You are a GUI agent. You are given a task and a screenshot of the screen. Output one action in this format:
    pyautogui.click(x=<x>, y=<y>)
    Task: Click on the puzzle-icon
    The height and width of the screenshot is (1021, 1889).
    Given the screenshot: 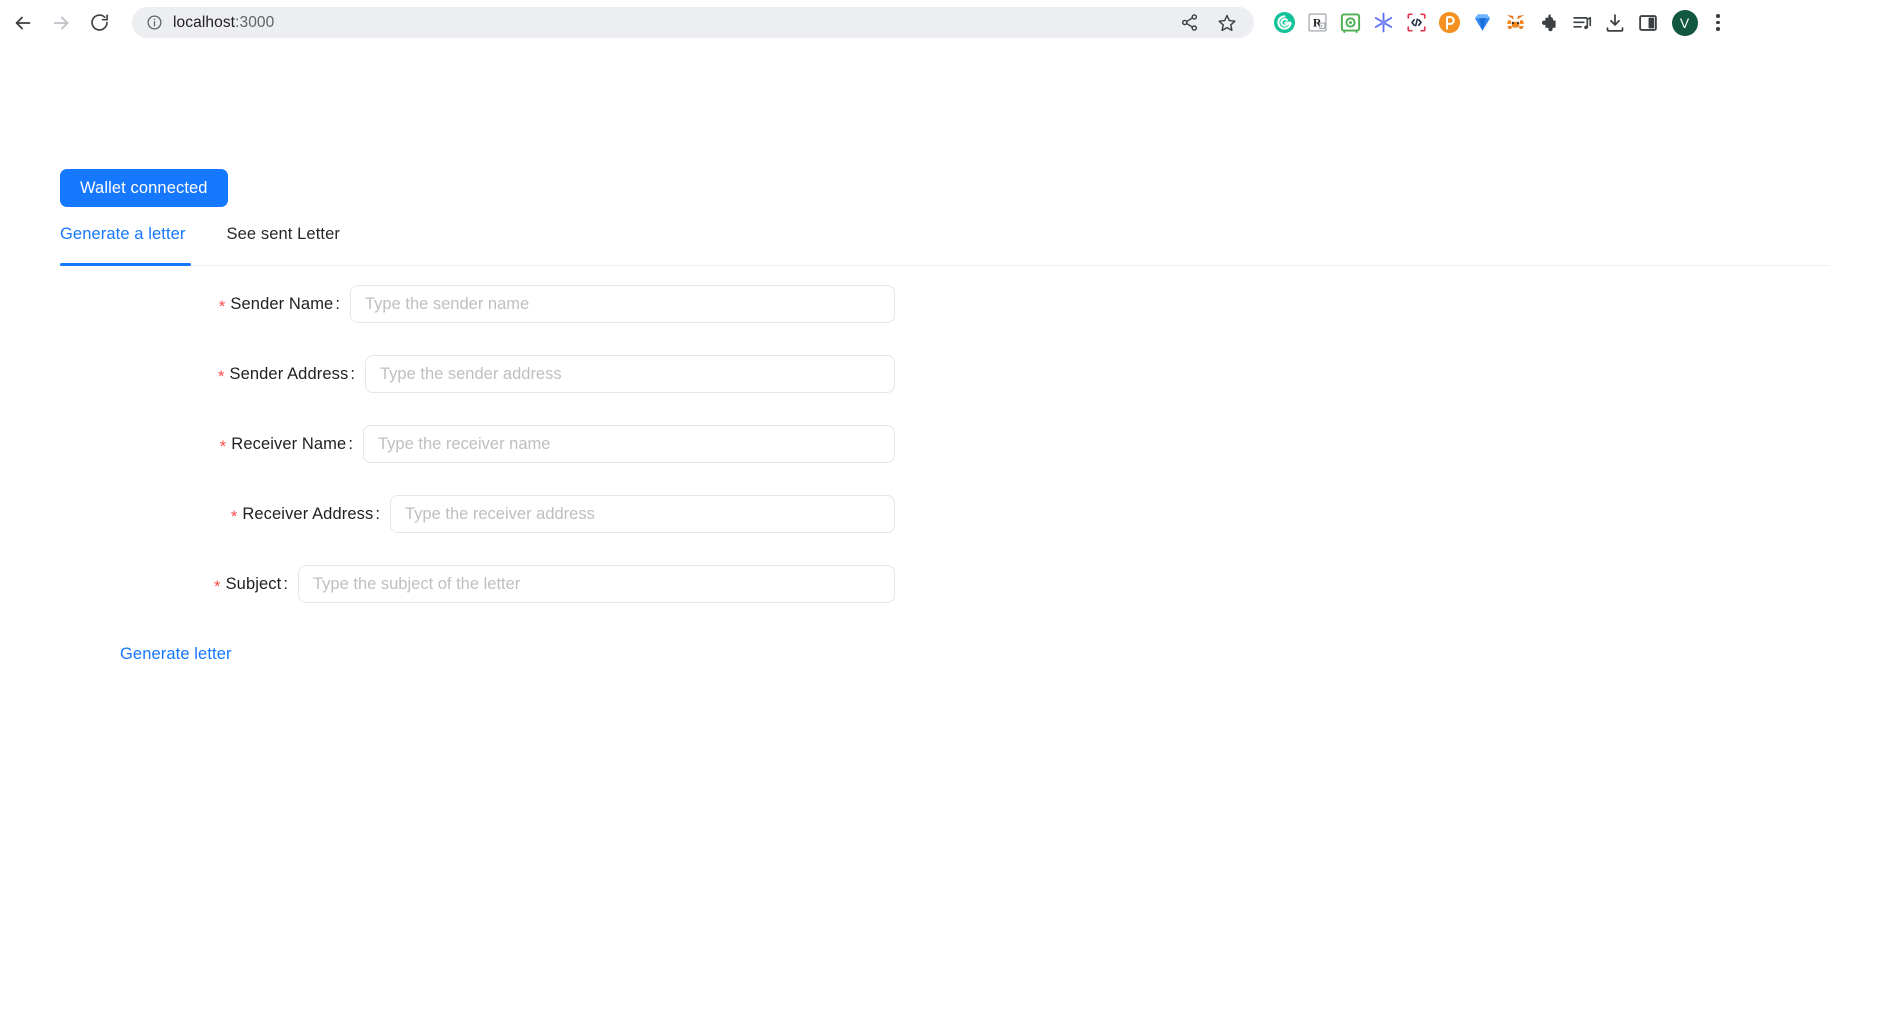 What is the action you would take?
    pyautogui.click(x=1548, y=22)
    